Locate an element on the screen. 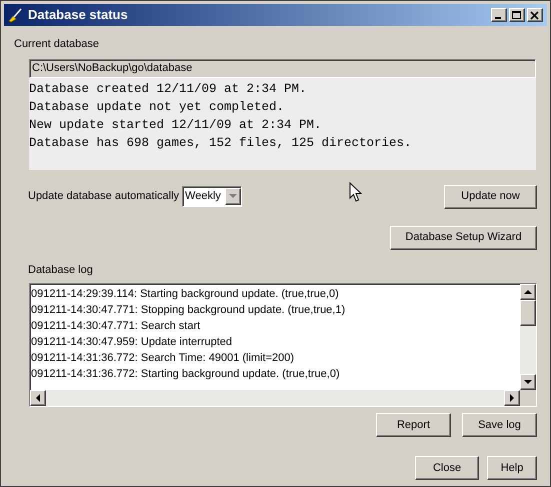  frequency-dropdown: Weekly is located at coordinates (212, 196).